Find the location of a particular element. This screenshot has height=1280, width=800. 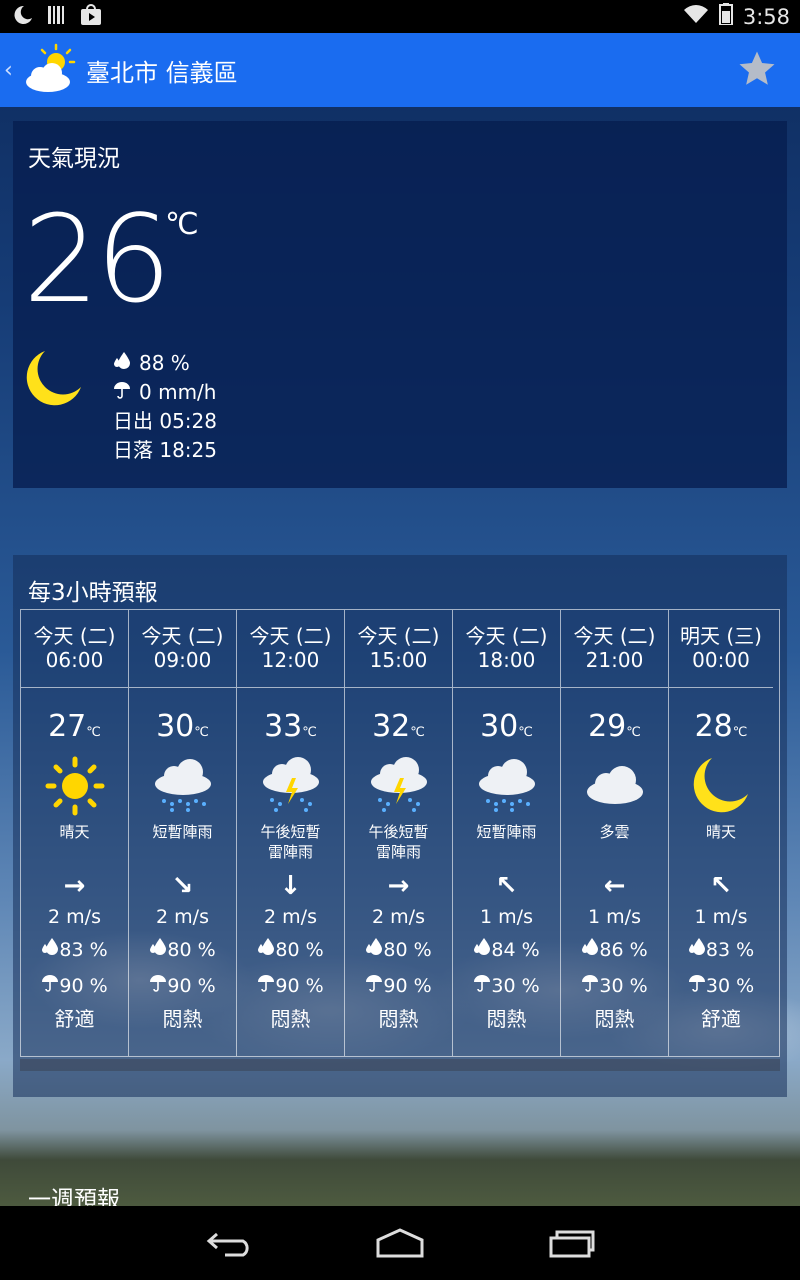

home-nav-icon is located at coordinates (400, 1243).